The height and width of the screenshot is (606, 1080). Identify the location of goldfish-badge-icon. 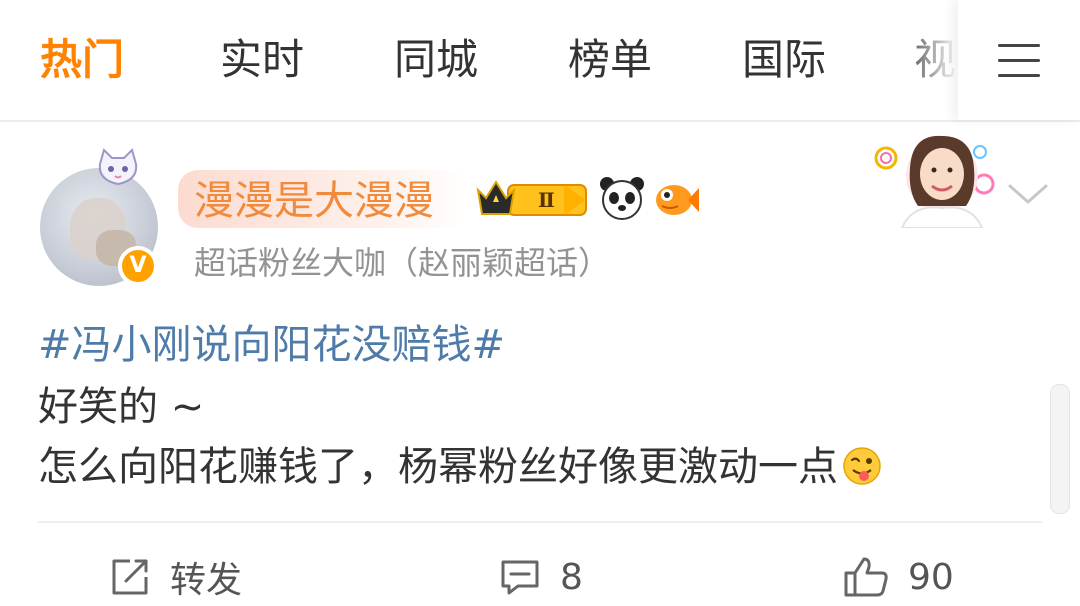
(677, 200).